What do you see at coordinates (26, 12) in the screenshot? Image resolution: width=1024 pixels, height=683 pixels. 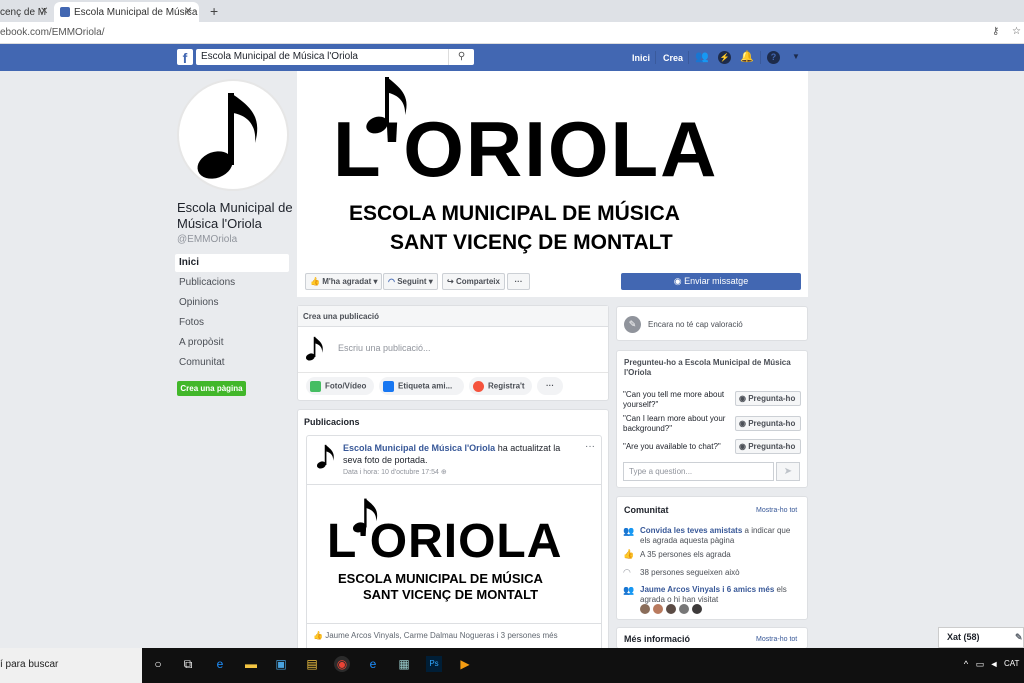 I see `browser-tab: cenç de M ✕` at bounding box center [26, 12].